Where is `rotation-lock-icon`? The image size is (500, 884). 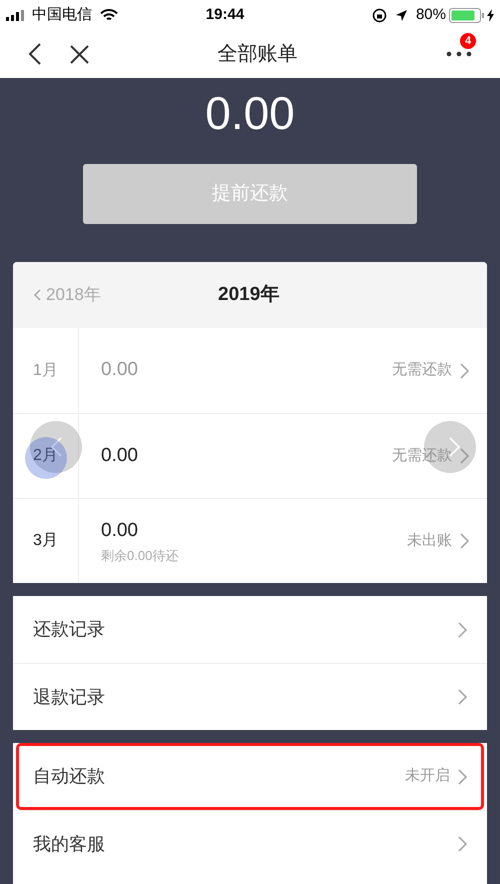 rotation-lock-icon is located at coordinates (379, 15).